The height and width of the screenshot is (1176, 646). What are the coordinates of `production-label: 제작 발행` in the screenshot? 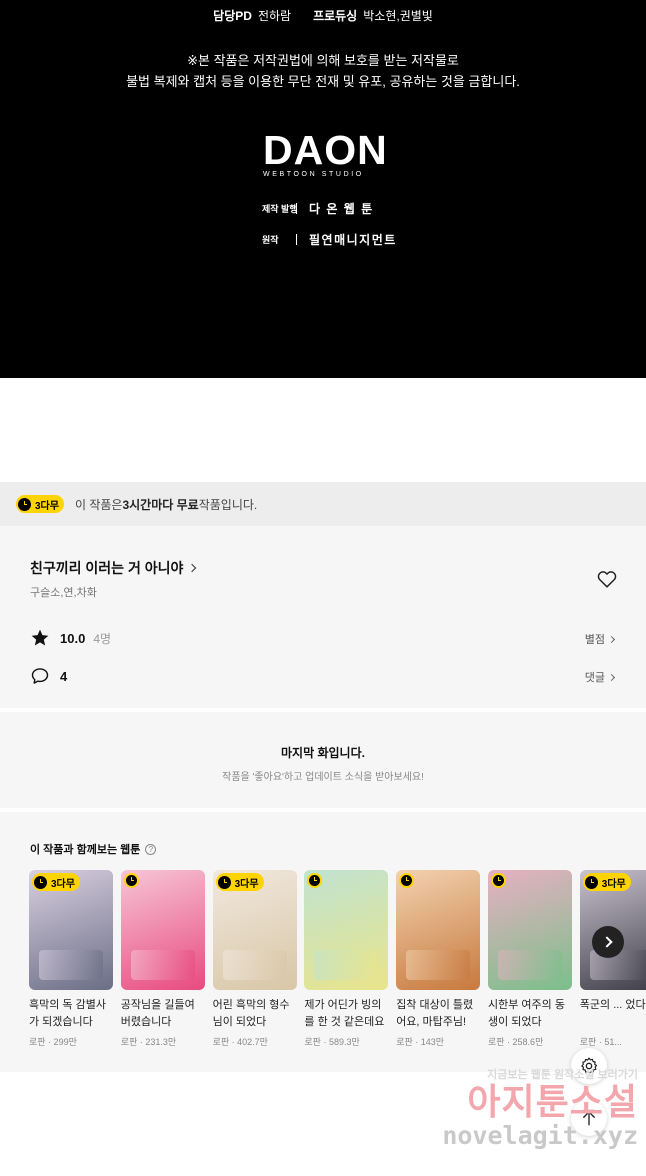 It's located at (280, 208).